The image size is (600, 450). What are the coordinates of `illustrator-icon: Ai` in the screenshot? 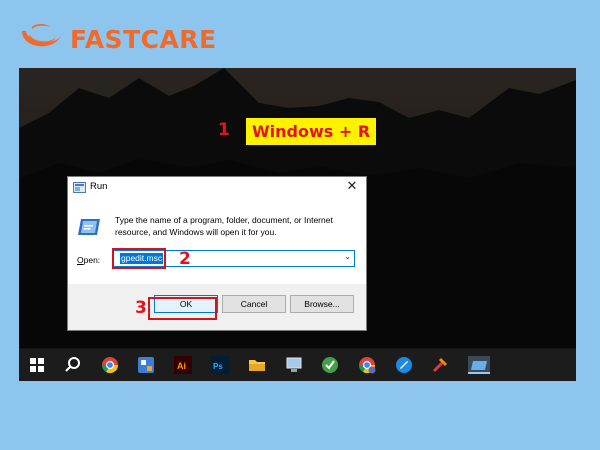 It's located at (183, 365).